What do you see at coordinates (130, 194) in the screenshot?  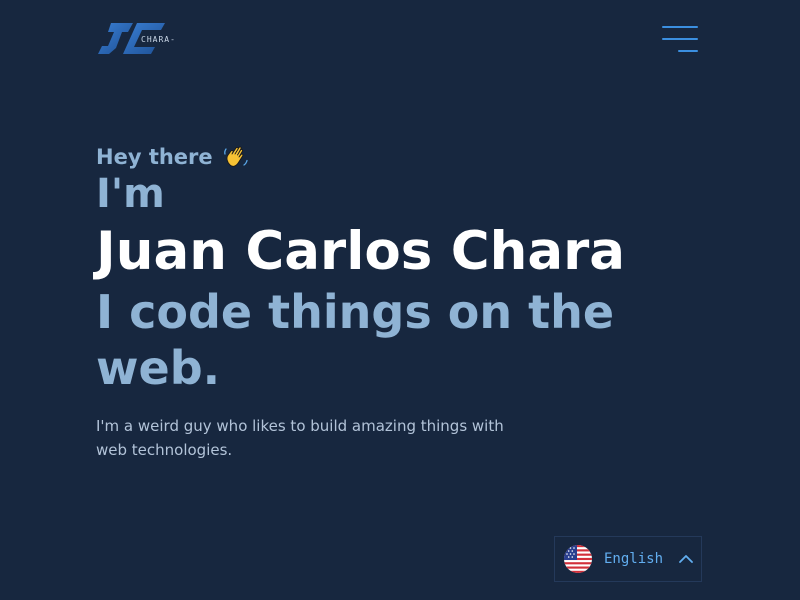 I see `intro-text: I'm` at bounding box center [130, 194].